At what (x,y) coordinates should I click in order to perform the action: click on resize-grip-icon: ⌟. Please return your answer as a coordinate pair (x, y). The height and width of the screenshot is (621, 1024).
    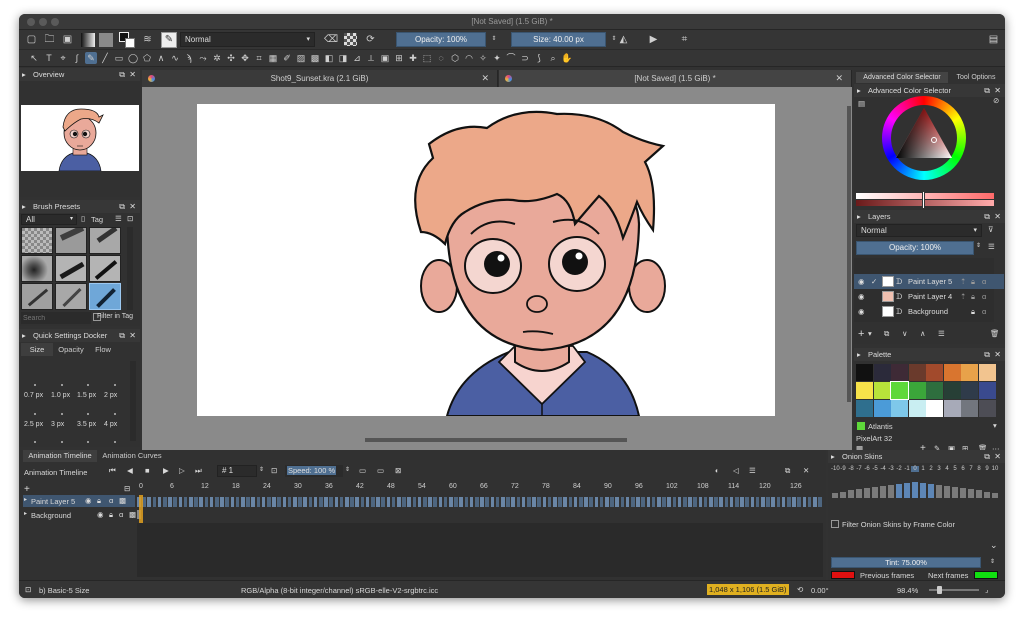
    Looking at the image, I should click on (987, 589).